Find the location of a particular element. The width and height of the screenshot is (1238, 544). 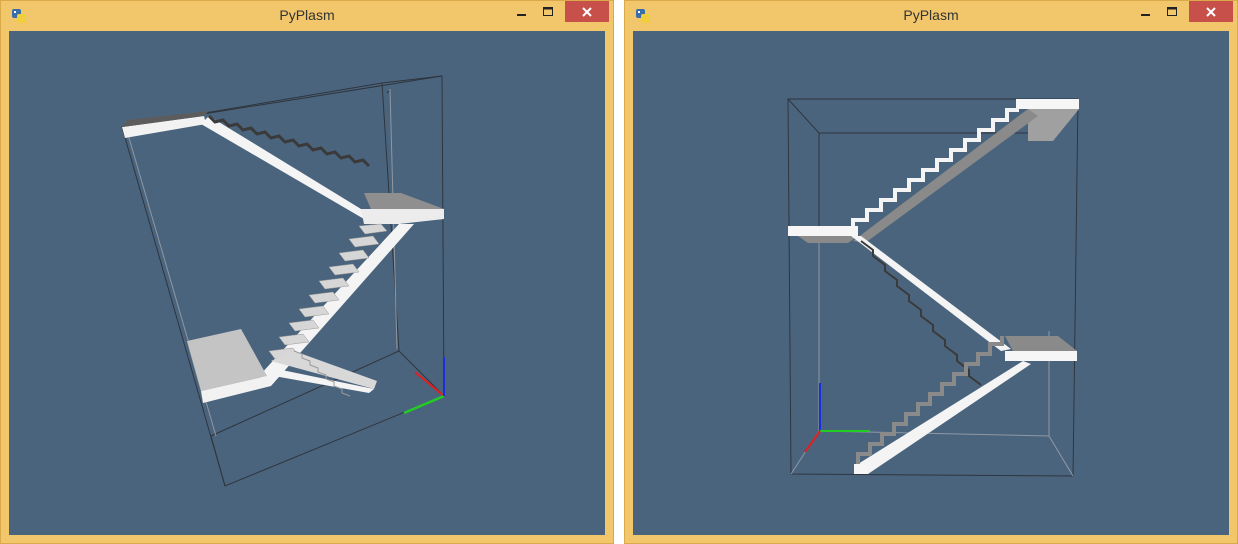

y-axis is located at coordinates (424, 404).